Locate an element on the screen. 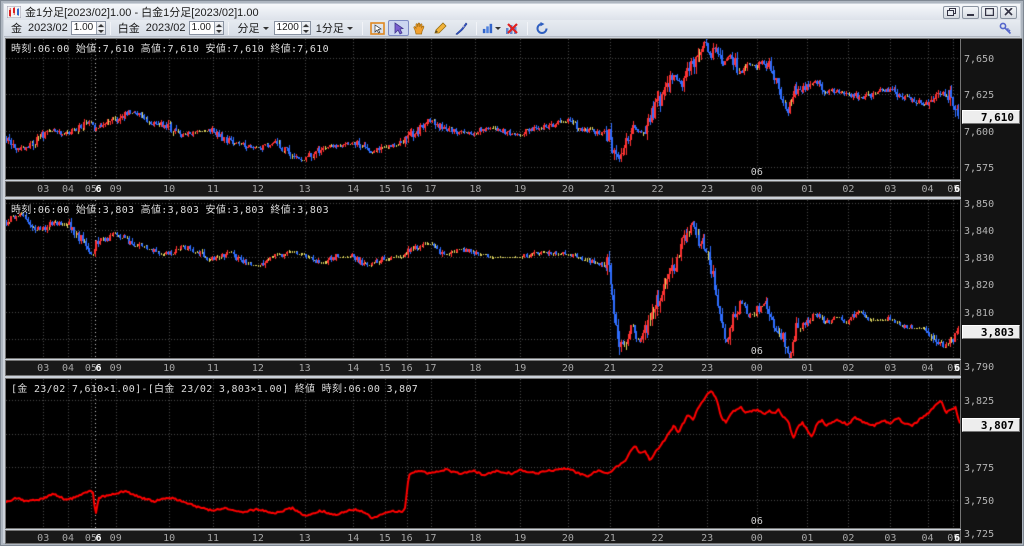 The image size is (1024, 546). bar-count-spinner: 1200 is located at coordinates (292, 28).